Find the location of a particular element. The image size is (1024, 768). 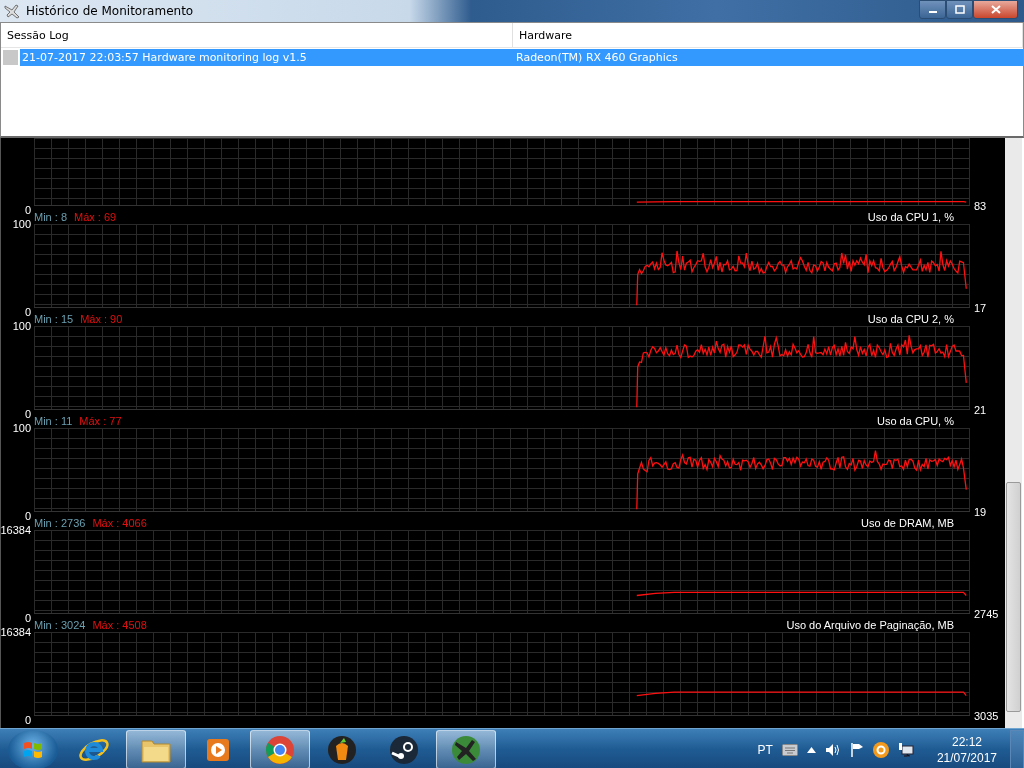

max-label: Máx : 90 is located at coordinates (101, 319).